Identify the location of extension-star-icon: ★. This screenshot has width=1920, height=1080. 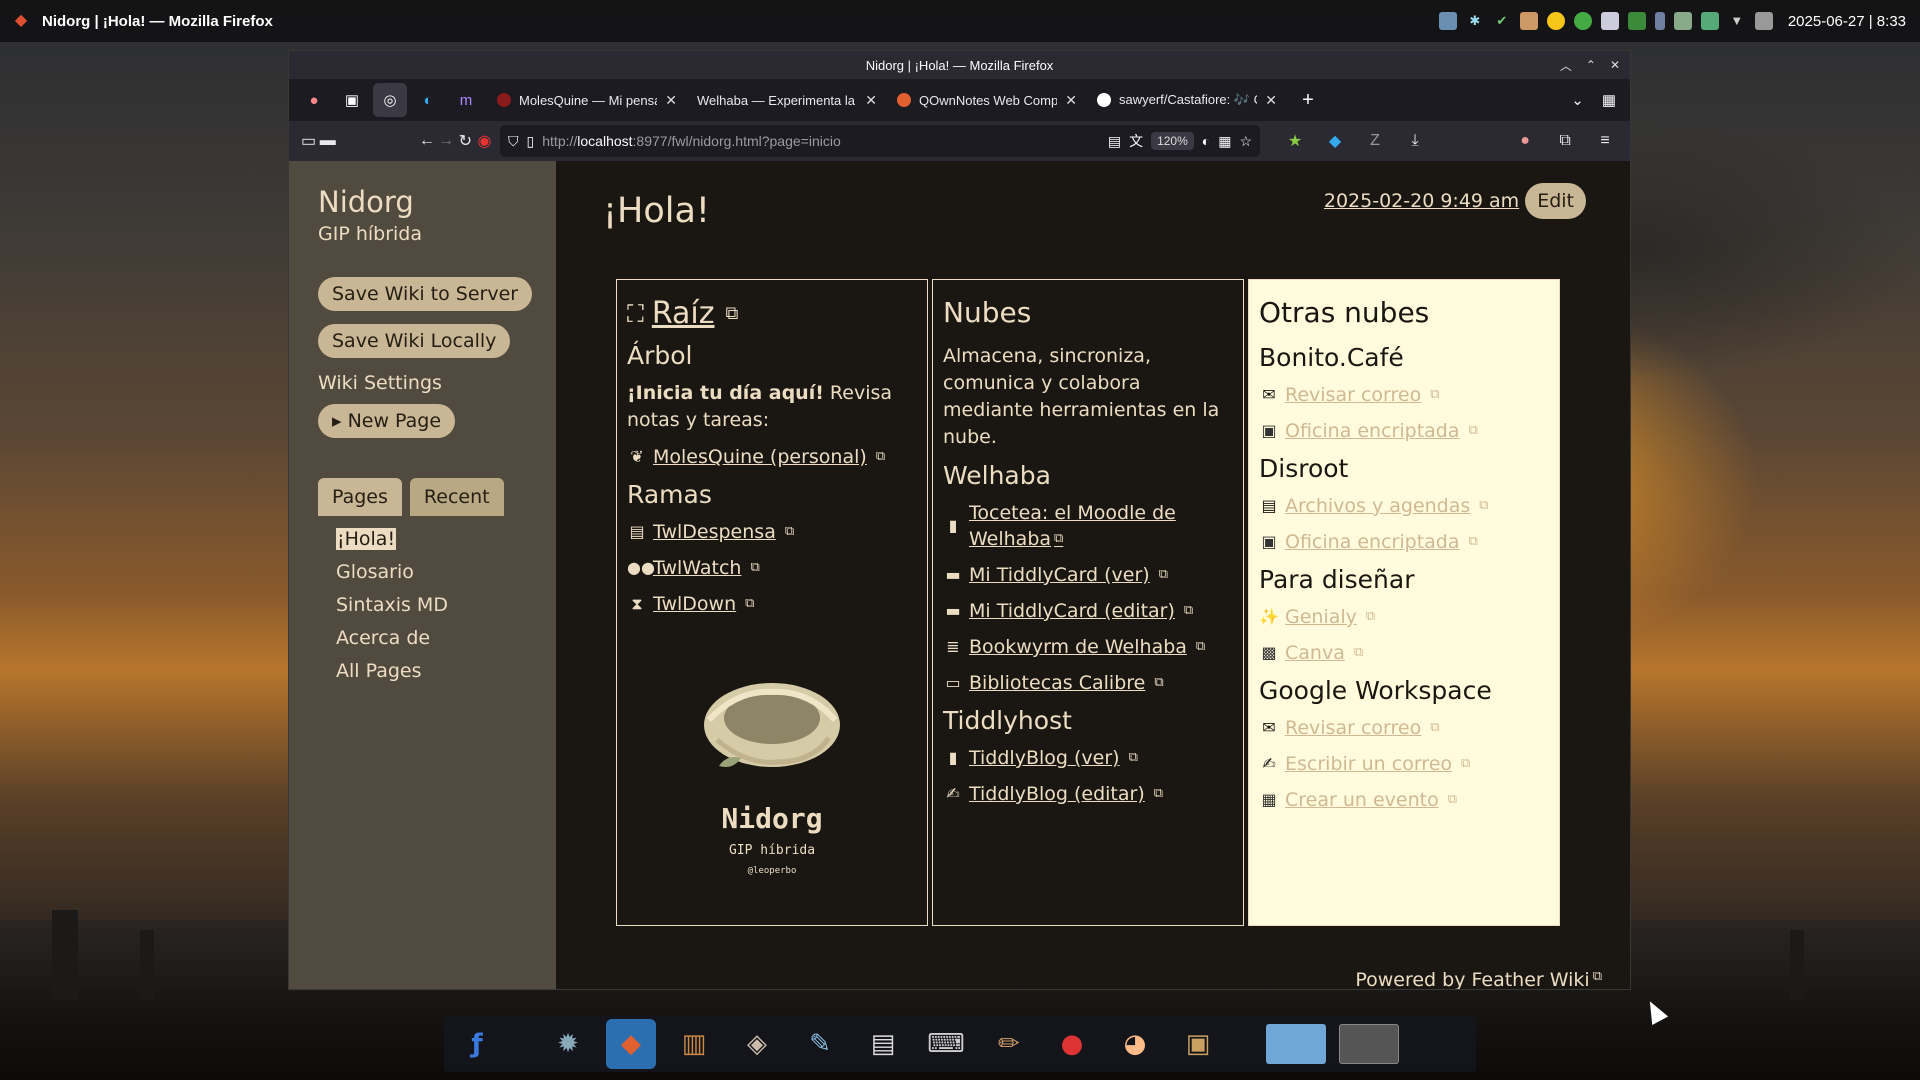
(1295, 141).